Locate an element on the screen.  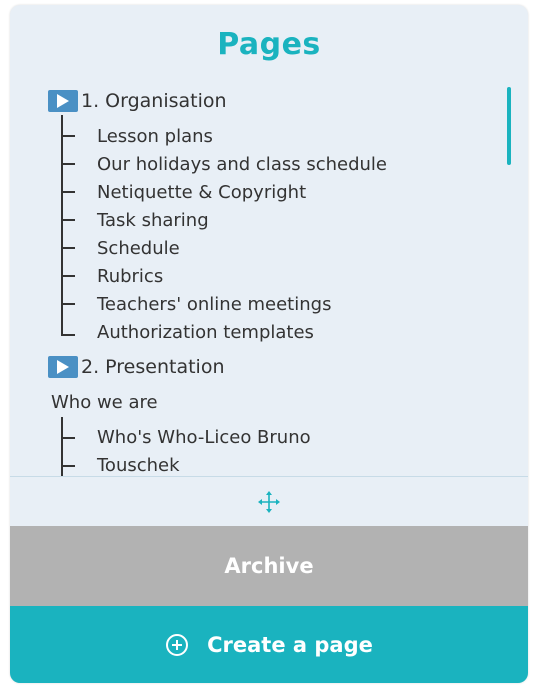
section-organisation: 1. Organisation is located at coordinates (137, 101).